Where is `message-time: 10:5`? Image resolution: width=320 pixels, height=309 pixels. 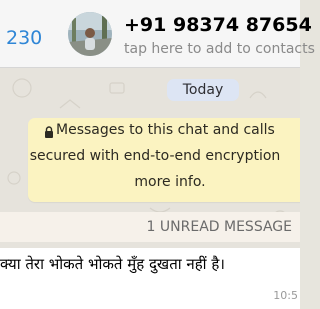 message-time: 10:5 is located at coordinates (285, 295).